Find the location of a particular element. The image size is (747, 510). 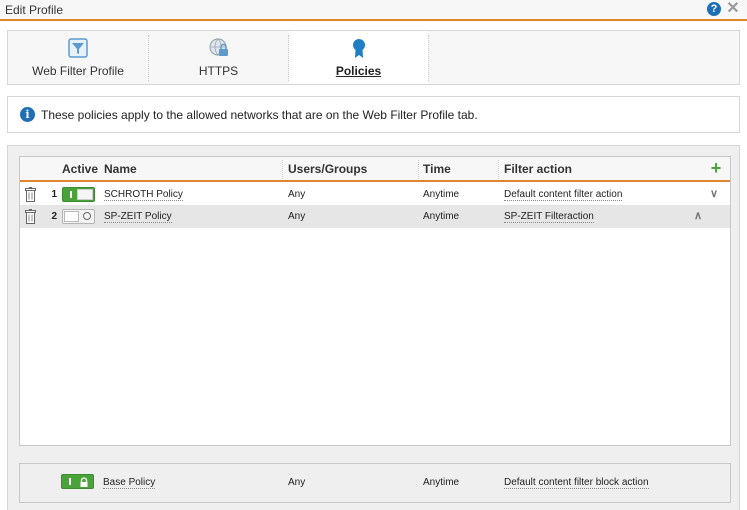

info-icon: i is located at coordinates (27, 114).